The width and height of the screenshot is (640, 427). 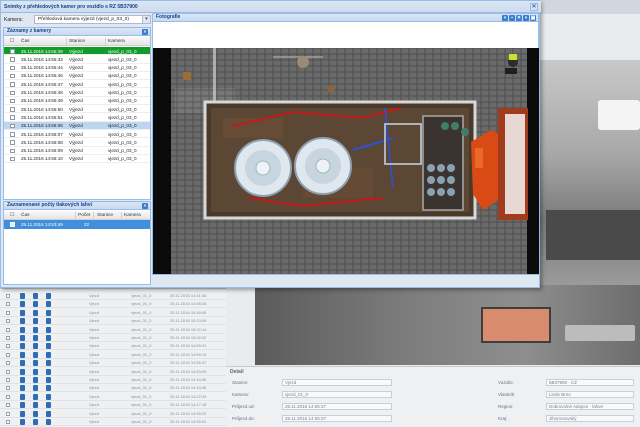 I want to click on detail-field-label: Kamera:, so click(x=241, y=394).